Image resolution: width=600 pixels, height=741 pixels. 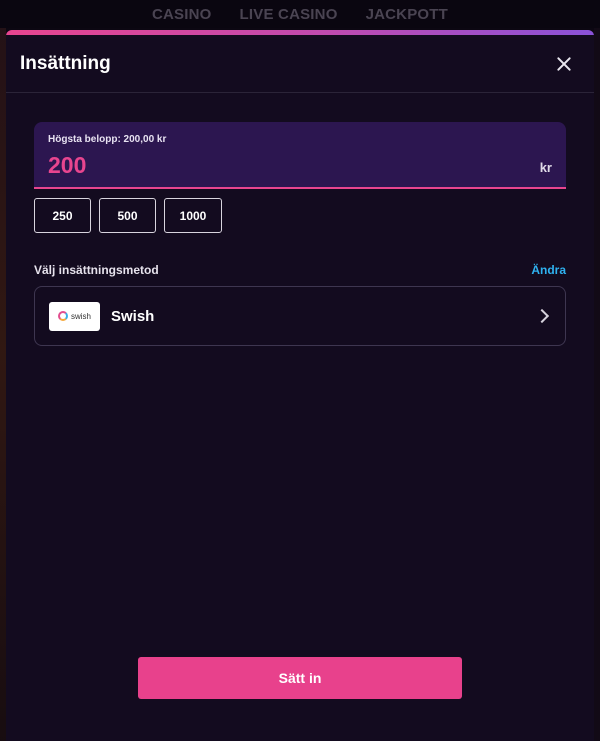 I want to click on quick-amounts: 250 500 1000, so click(x=128, y=215).